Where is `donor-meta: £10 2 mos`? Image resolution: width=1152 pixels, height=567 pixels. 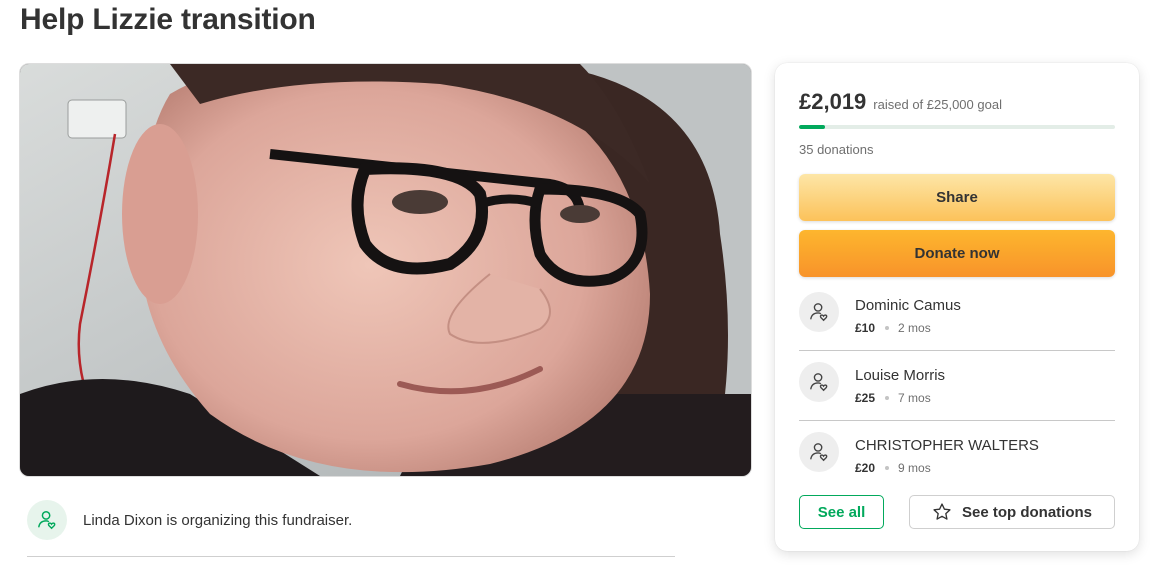 donor-meta: £10 2 mos is located at coordinates (893, 328).